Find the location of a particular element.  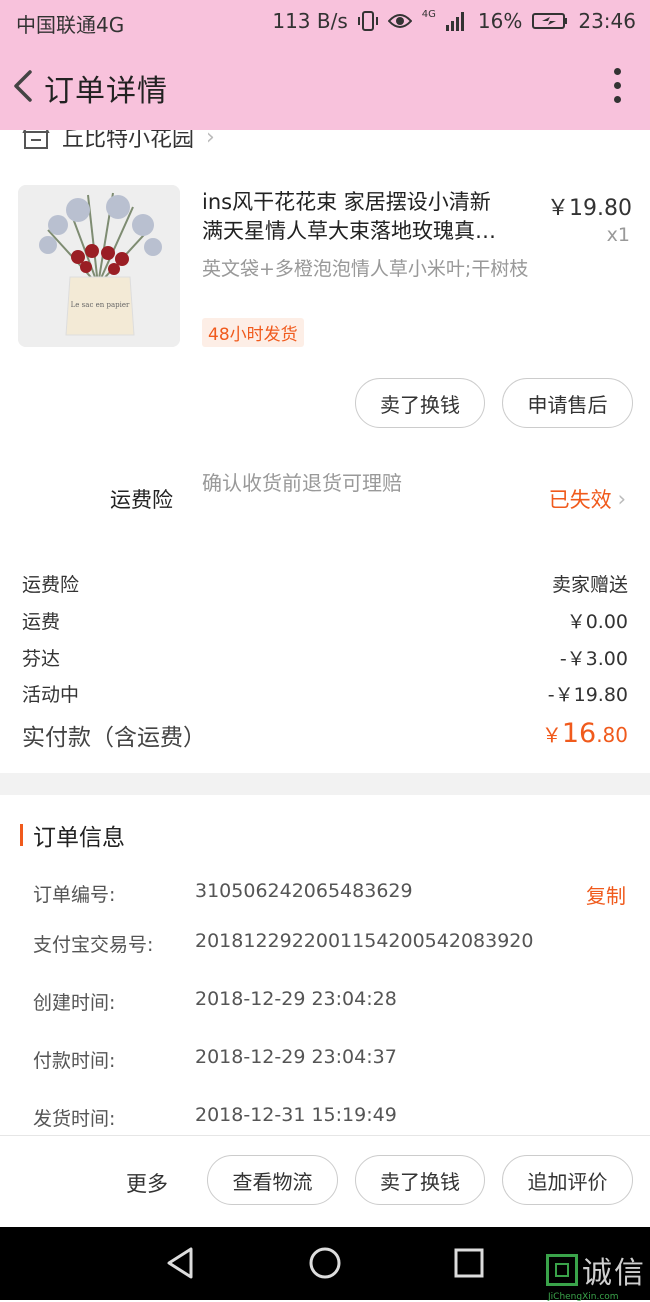

info-row-paid: 付款时间: 2018-12-29 23:04:37 is located at coordinates (333, 1059).